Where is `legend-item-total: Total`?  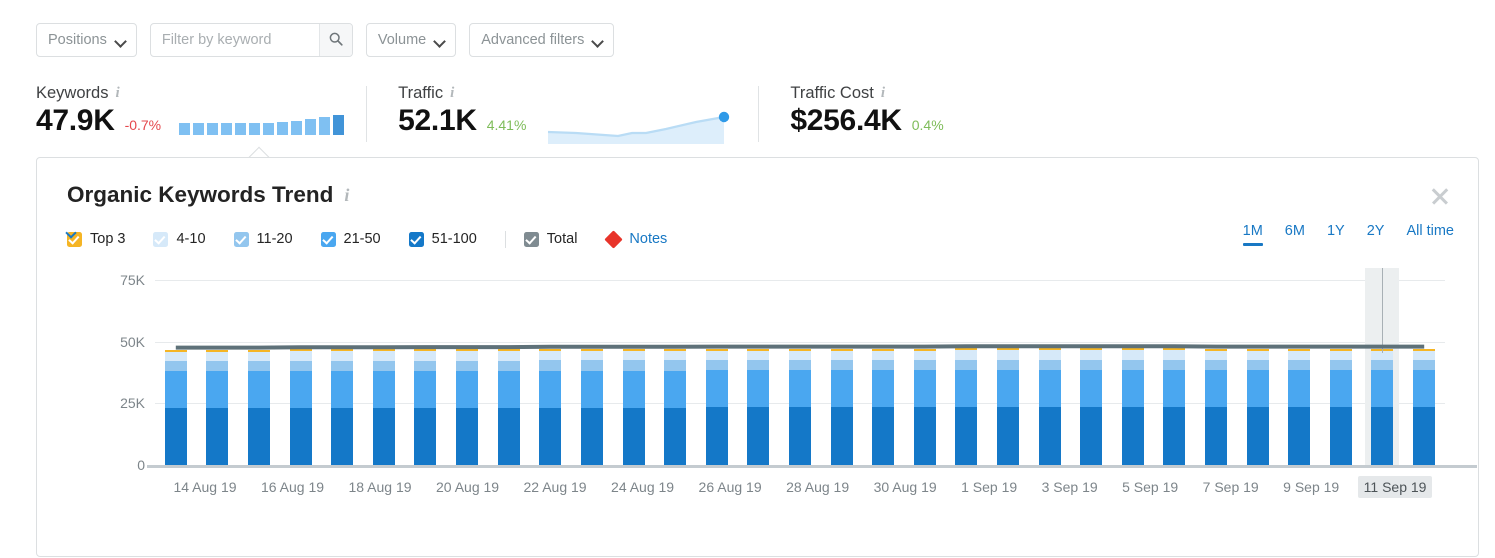
legend-item-total: Total is located at coordinates (550, 239).